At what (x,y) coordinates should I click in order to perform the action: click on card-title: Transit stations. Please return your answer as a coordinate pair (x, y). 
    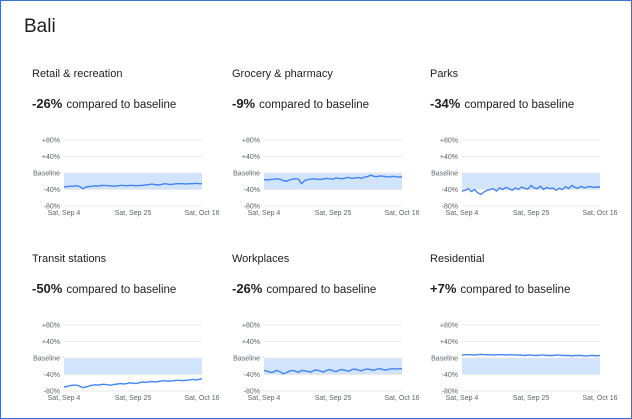
    Looking at the image, I should click on (69, 259).